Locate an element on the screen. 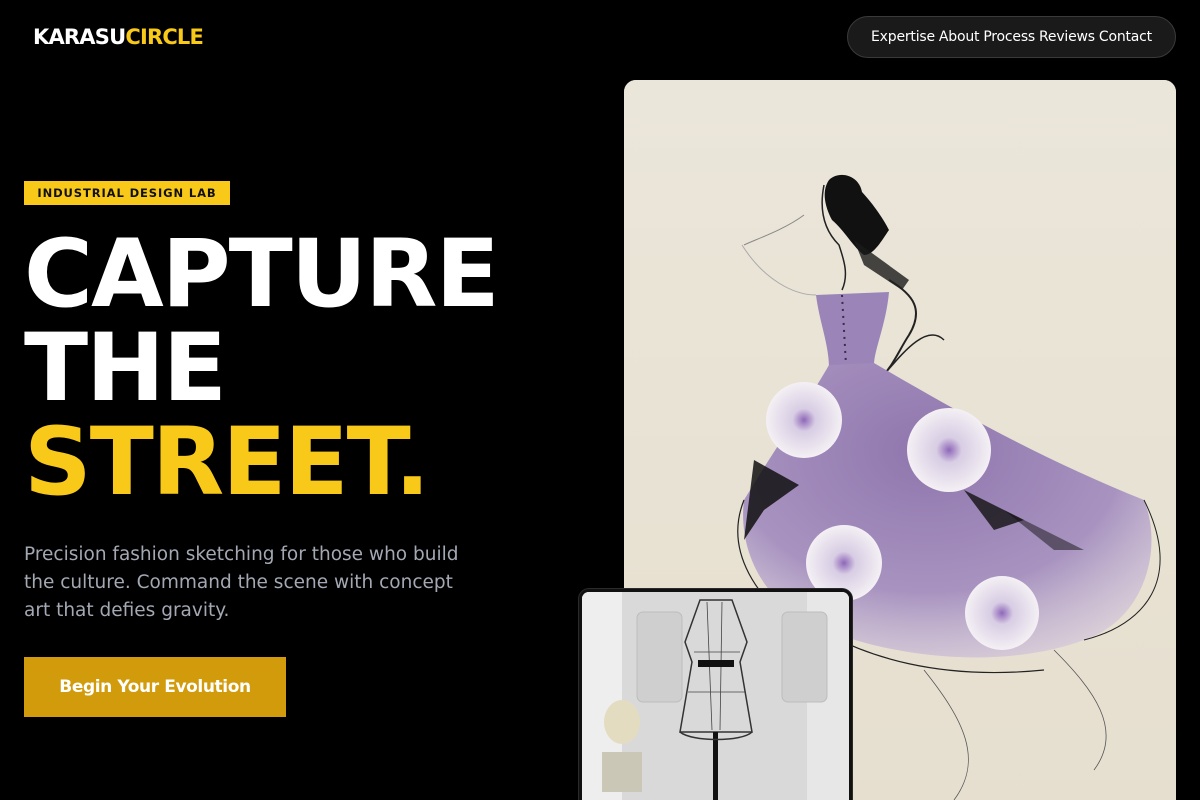  headline-line-1: CAPTURE is located at coordinates (262, 274).